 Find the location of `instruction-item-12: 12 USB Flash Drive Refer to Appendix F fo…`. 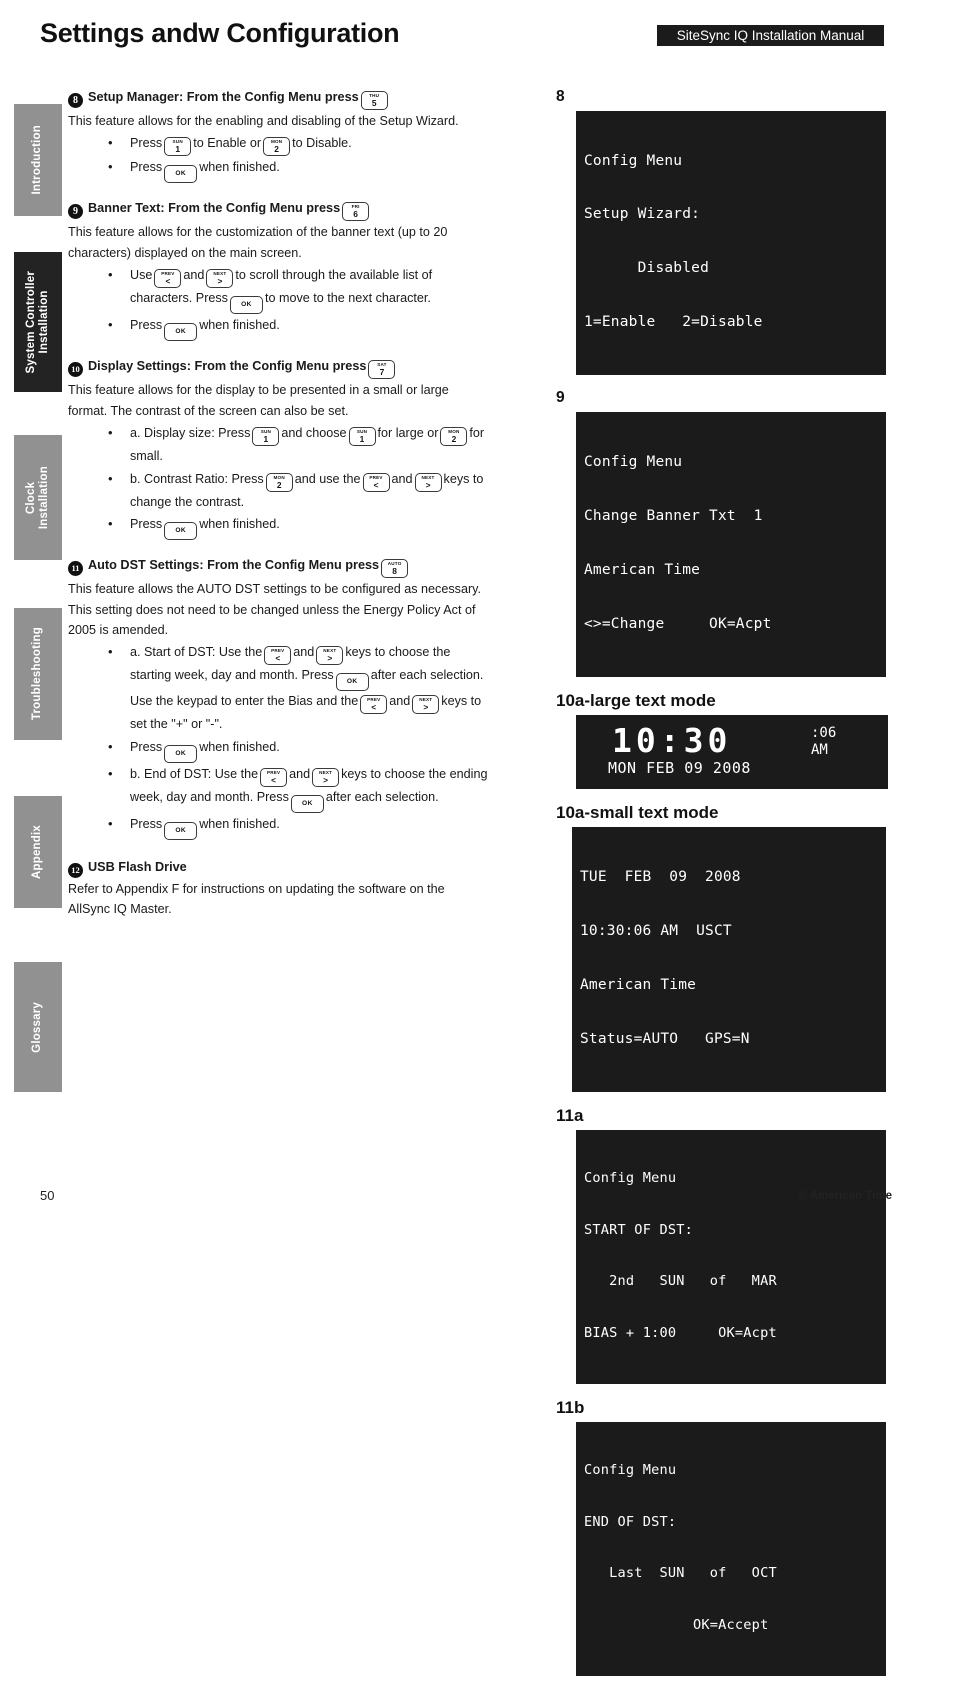

instruction-item-12: 12 USB Flash Drive Refer to Appendix F fo… is located at coordinates (278, 889).